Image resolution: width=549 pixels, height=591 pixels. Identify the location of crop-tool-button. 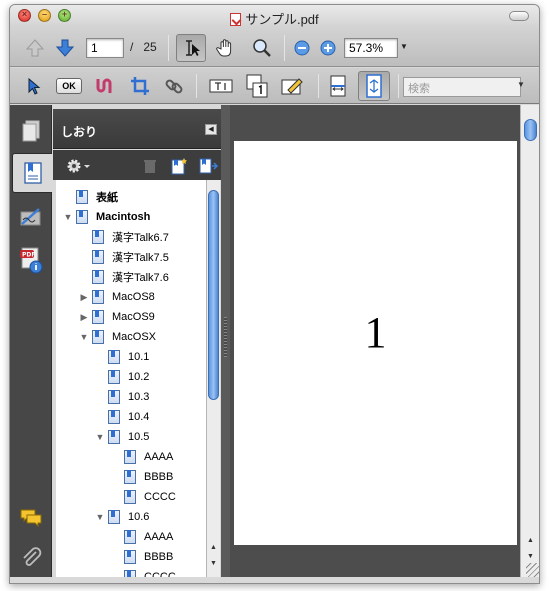
(140, 86).